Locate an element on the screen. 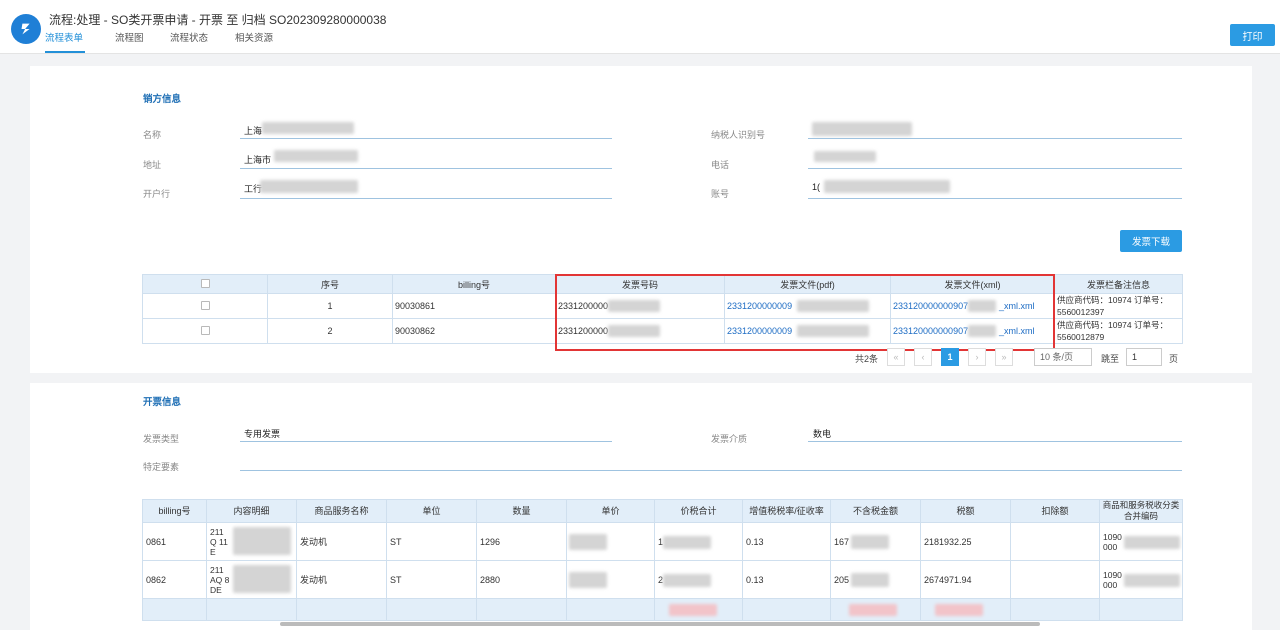  total-count: 共2条 is located at coordinates (867, 359).